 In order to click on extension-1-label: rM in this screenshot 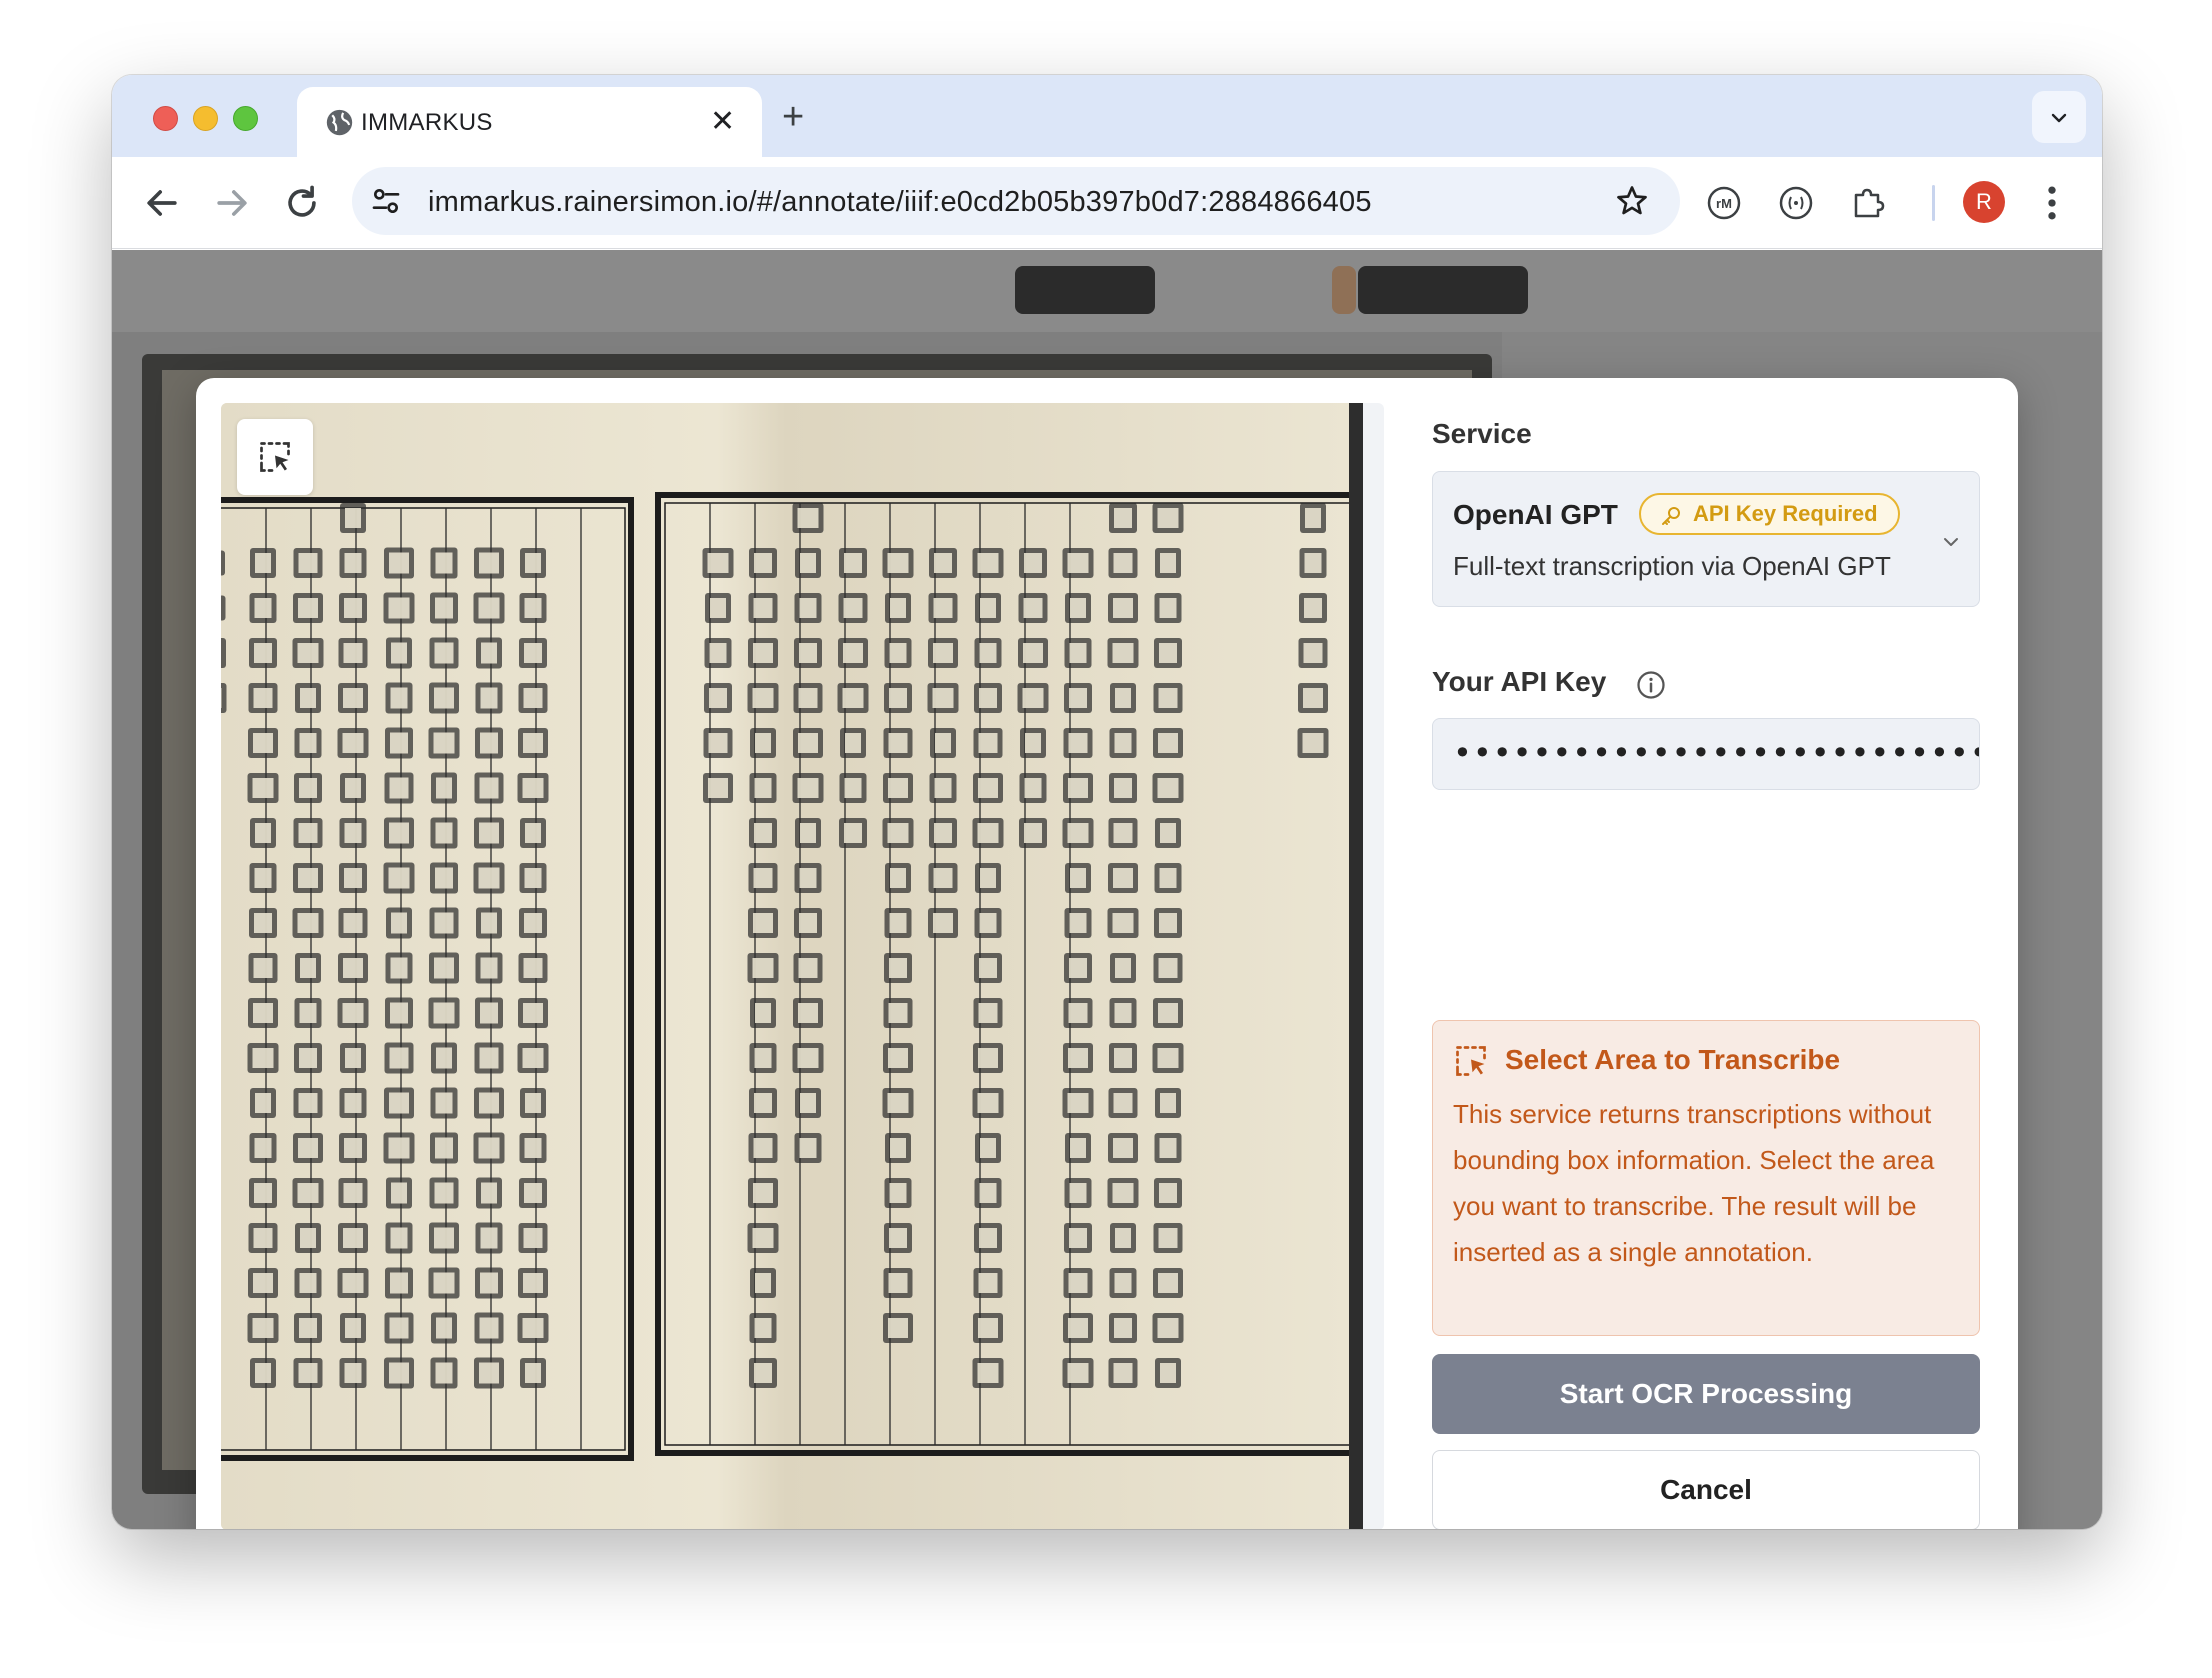, I will do `click(1724, 203)`.